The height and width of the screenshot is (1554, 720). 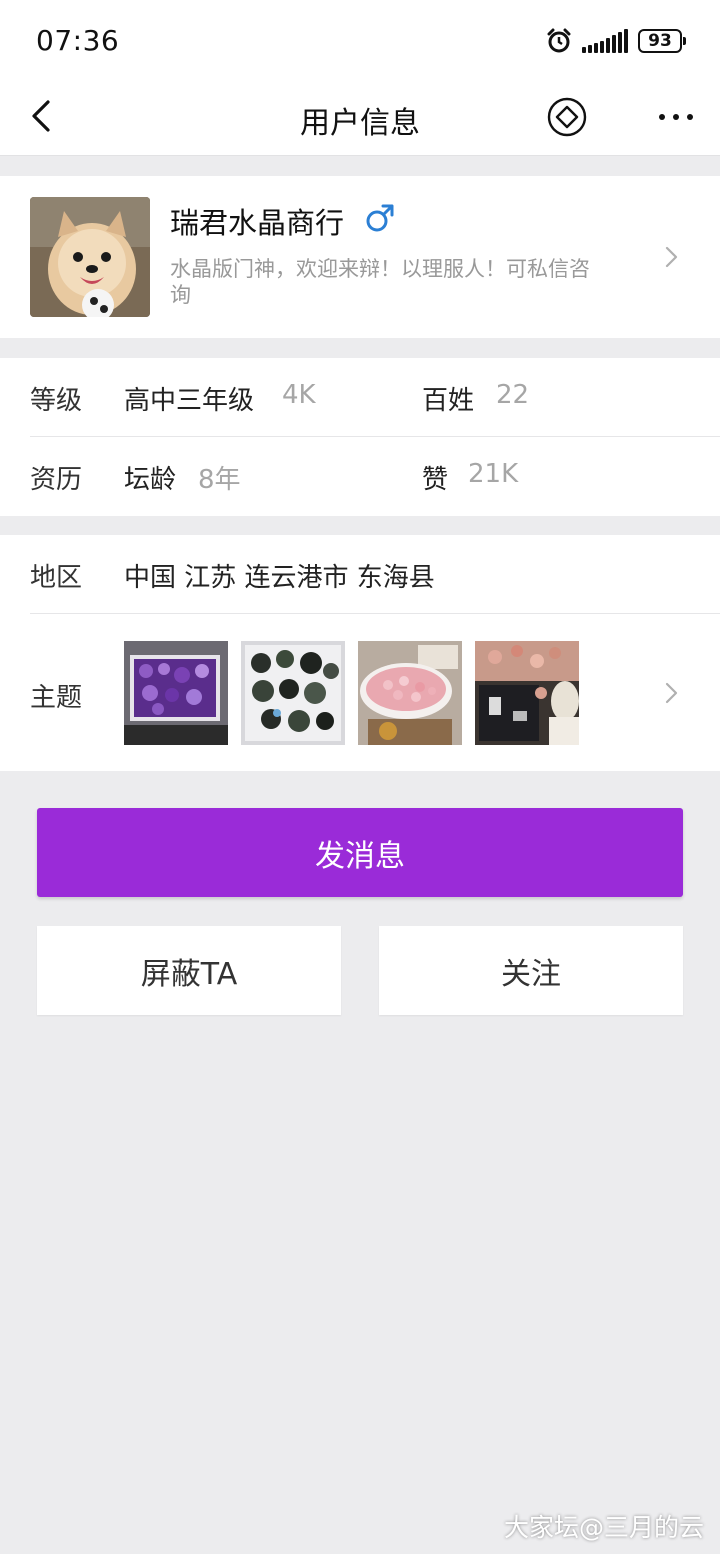 I want to click on baixing-value: 22, so click(x=513, y=395).